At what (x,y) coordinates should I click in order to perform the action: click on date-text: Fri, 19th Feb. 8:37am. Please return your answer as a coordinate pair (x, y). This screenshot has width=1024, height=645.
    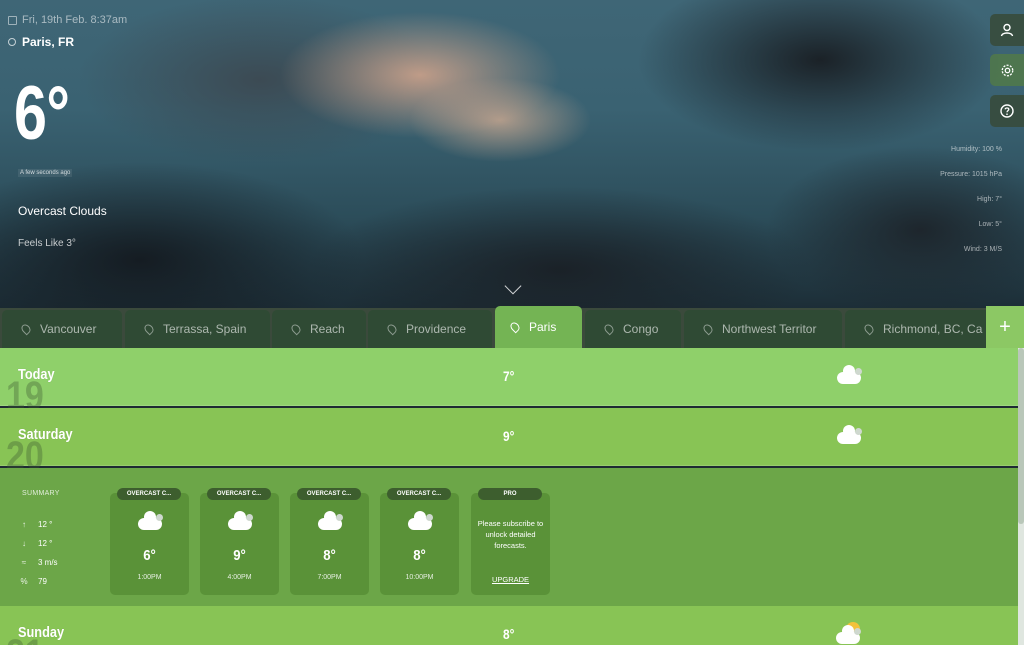
    Looking at the image, I should click on (75, 20).